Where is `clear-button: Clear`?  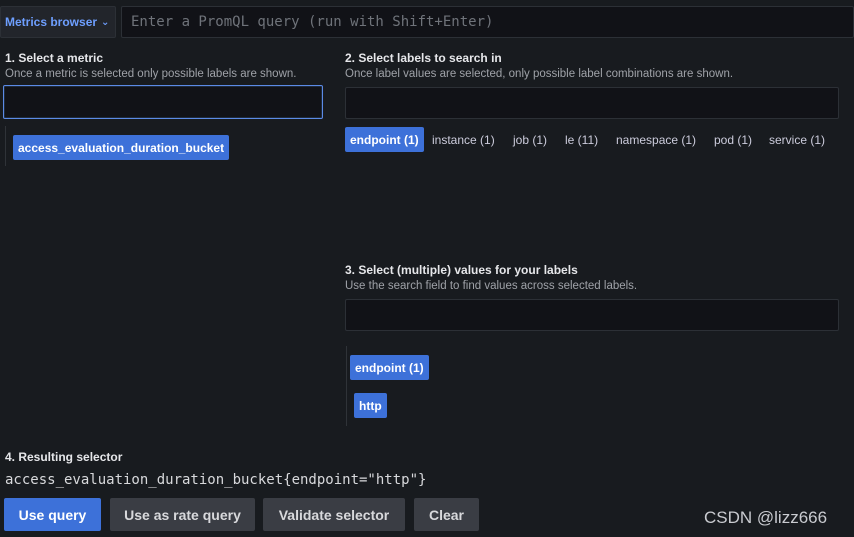
clear-button: Clear is located at coordinates (446, 514).